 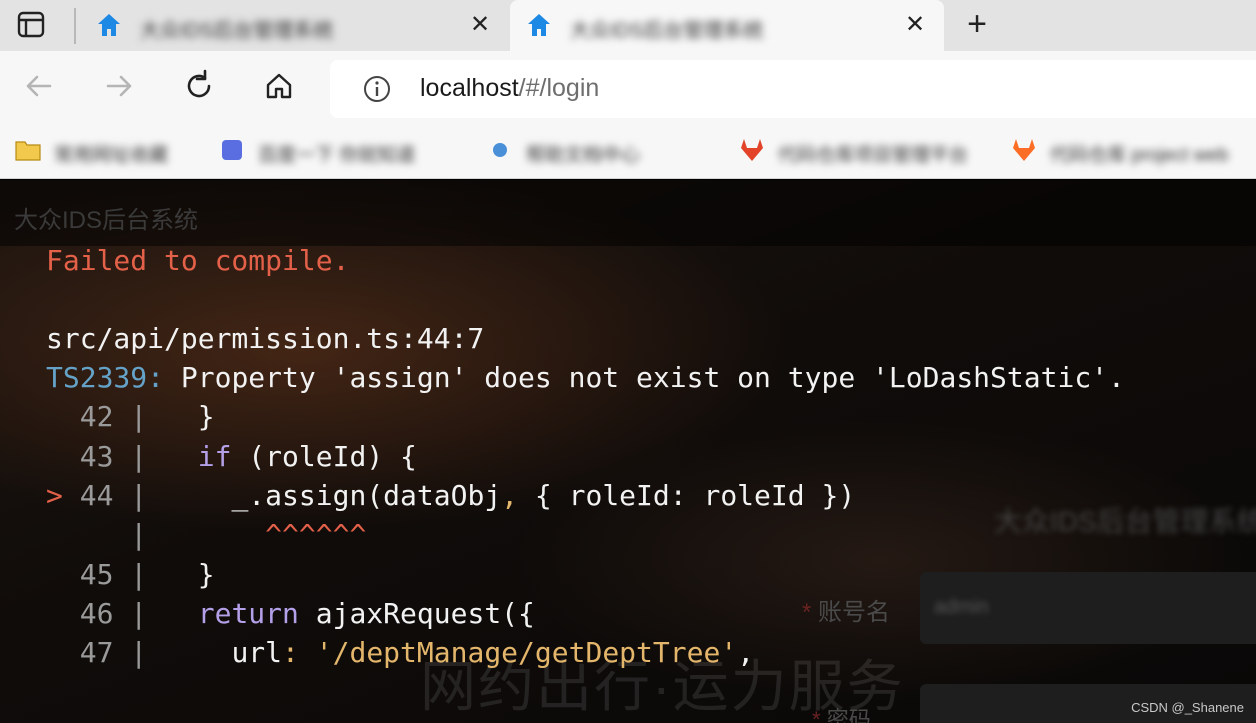 I want to click on folder-icon, so click(x=28, y=150).